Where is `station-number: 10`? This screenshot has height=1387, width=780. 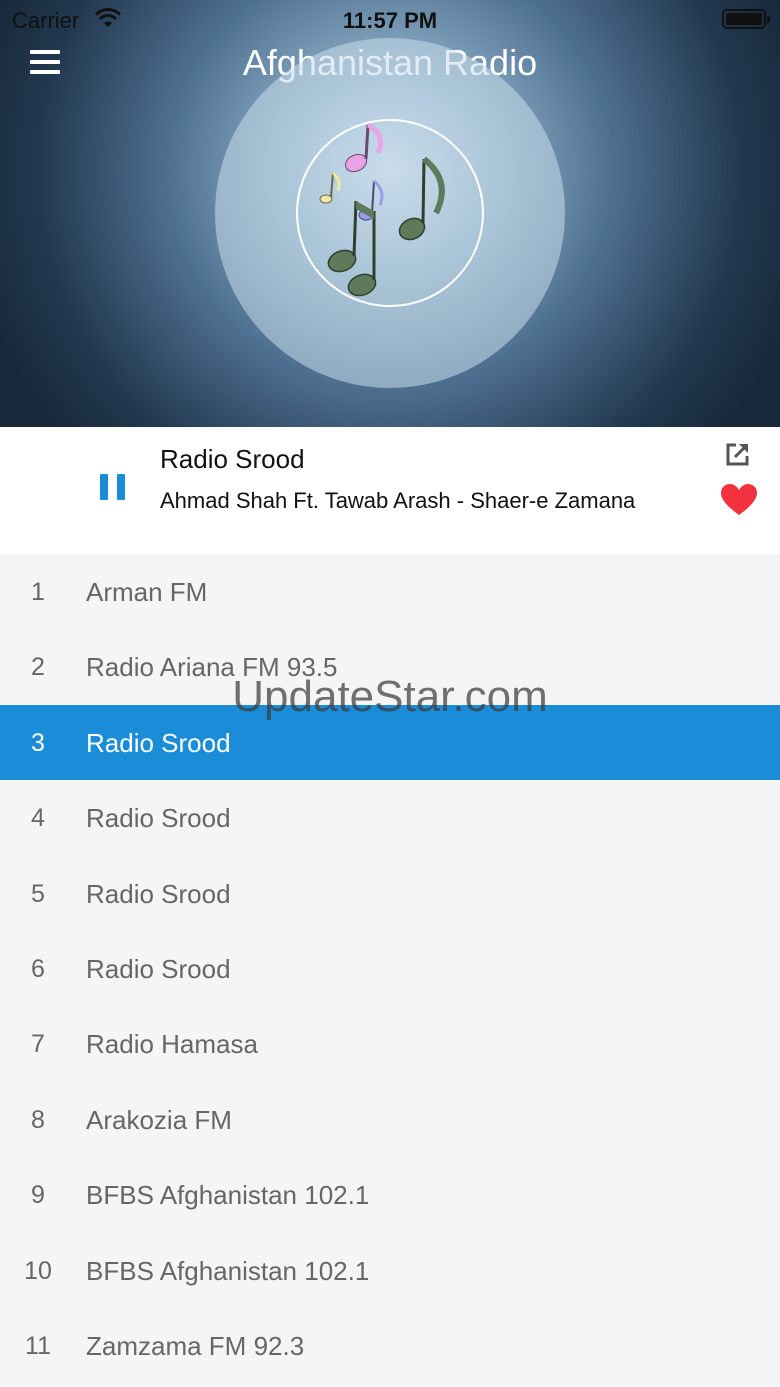 station-number: 10 is located at coordinates (38, 1270).